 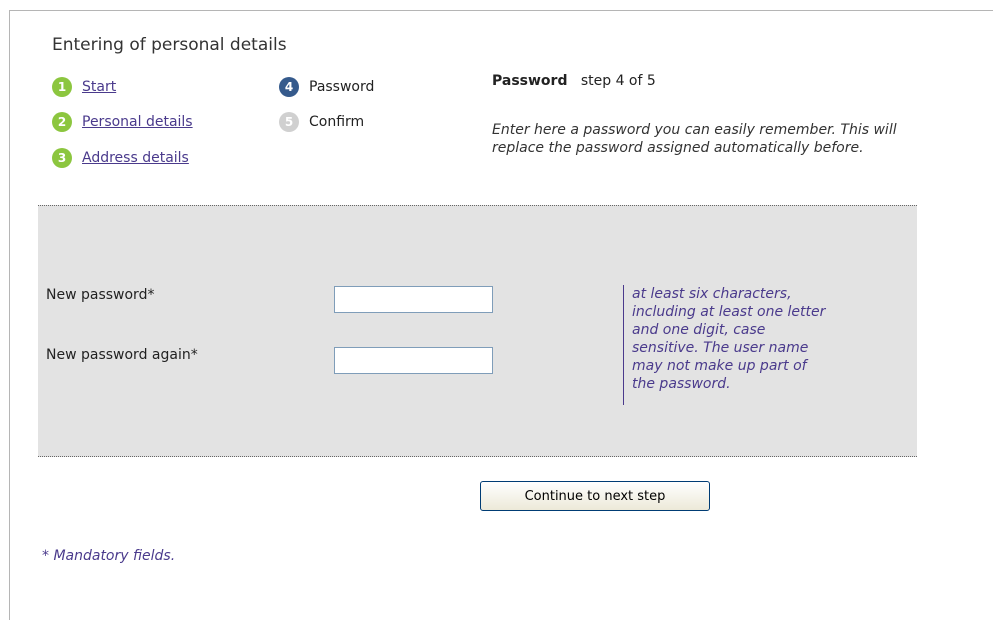 I want to click on step-password-label: Password, so click(x=342, y=87).